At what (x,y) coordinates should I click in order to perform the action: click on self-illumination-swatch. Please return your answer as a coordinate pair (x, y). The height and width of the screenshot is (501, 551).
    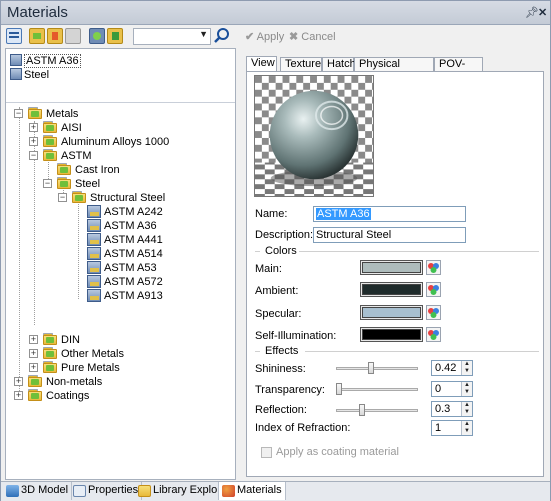
    Looking at the image, I should click on (391, 334).